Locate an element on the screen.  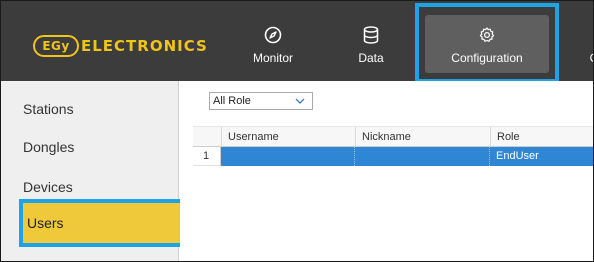
compass-icon is located at coordinates (273, 35).